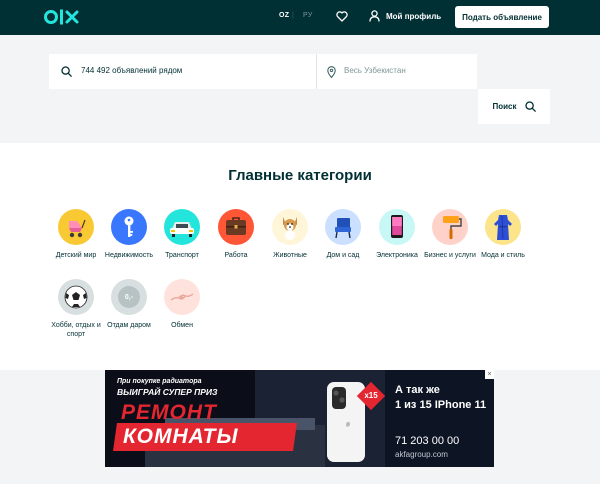 Image resolution: width=600 pixels, height=484 pixels. Describe the element at coordinates (421, 454) in the screenshot. I see `banner-site: akfagroup.com` at that location.